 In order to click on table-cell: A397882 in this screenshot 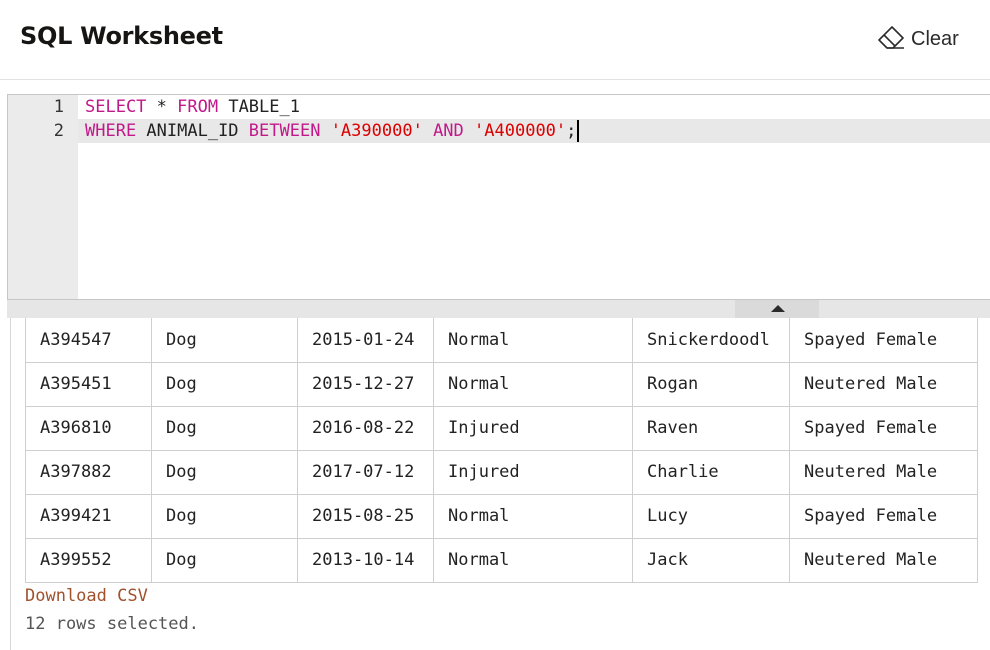, I will do `click(88, 472)`.